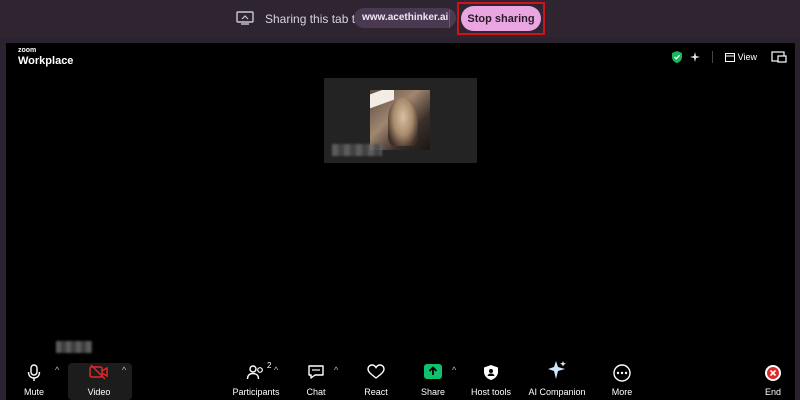 This screenshot has height=400, width=800. I want to click on participants-options-caret: ^, so click(276, 370).